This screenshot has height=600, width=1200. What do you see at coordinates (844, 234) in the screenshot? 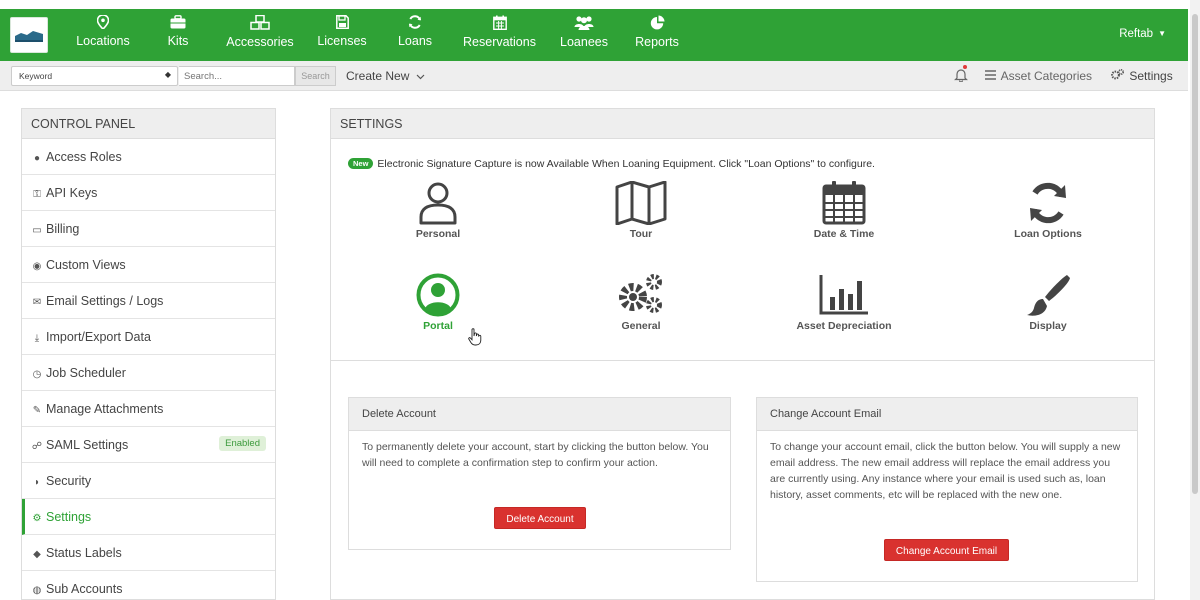
I see `tile-label: Date & Time` at bounding box center [844, 234].